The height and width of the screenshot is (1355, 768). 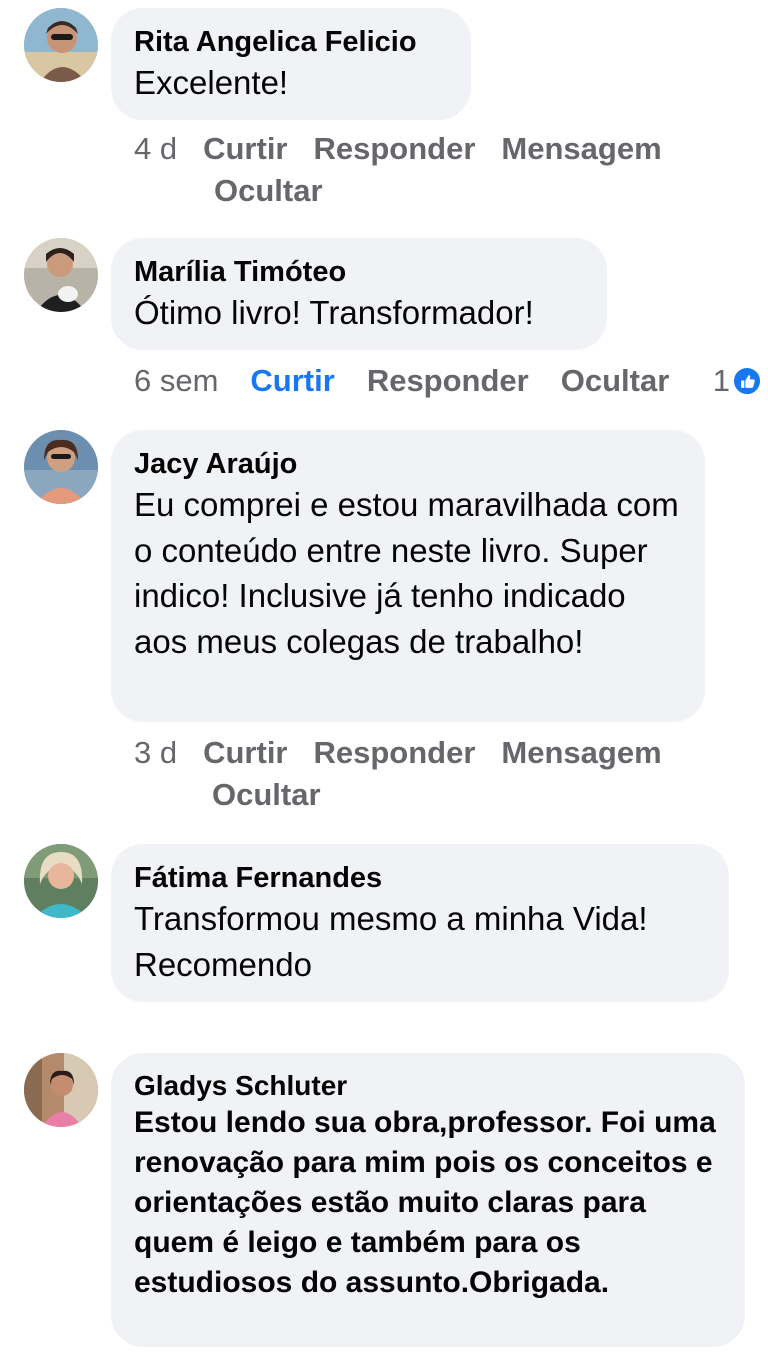 What do you see at coordinates (444, 774) in the screenshot?
I see `comment-actions: 3 d Curtir Responder Mensagem Ocultar` at bounding box center [444, 774].